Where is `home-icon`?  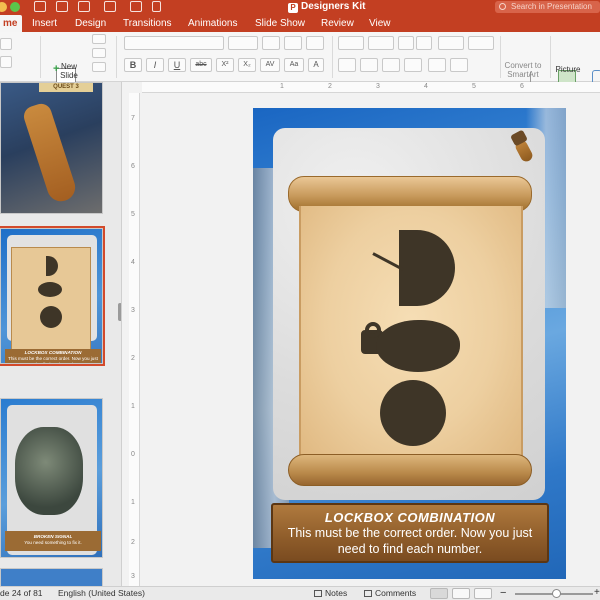
home-icon is located at coordinates (40, 6).